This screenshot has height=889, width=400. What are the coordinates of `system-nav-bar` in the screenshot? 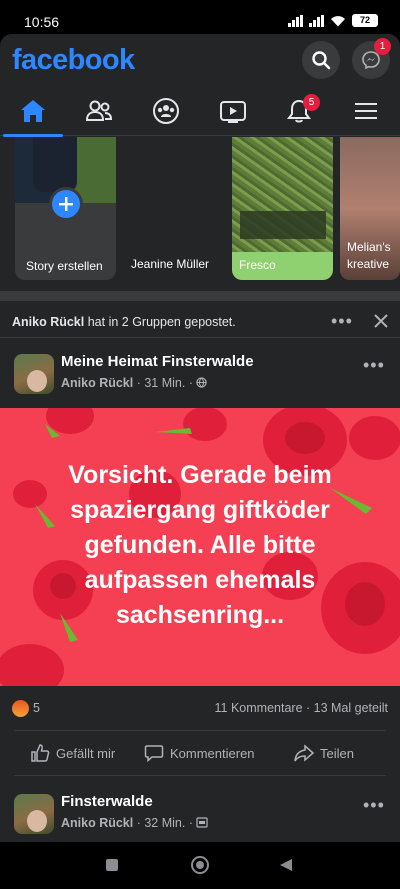 It's located at (200, 865).